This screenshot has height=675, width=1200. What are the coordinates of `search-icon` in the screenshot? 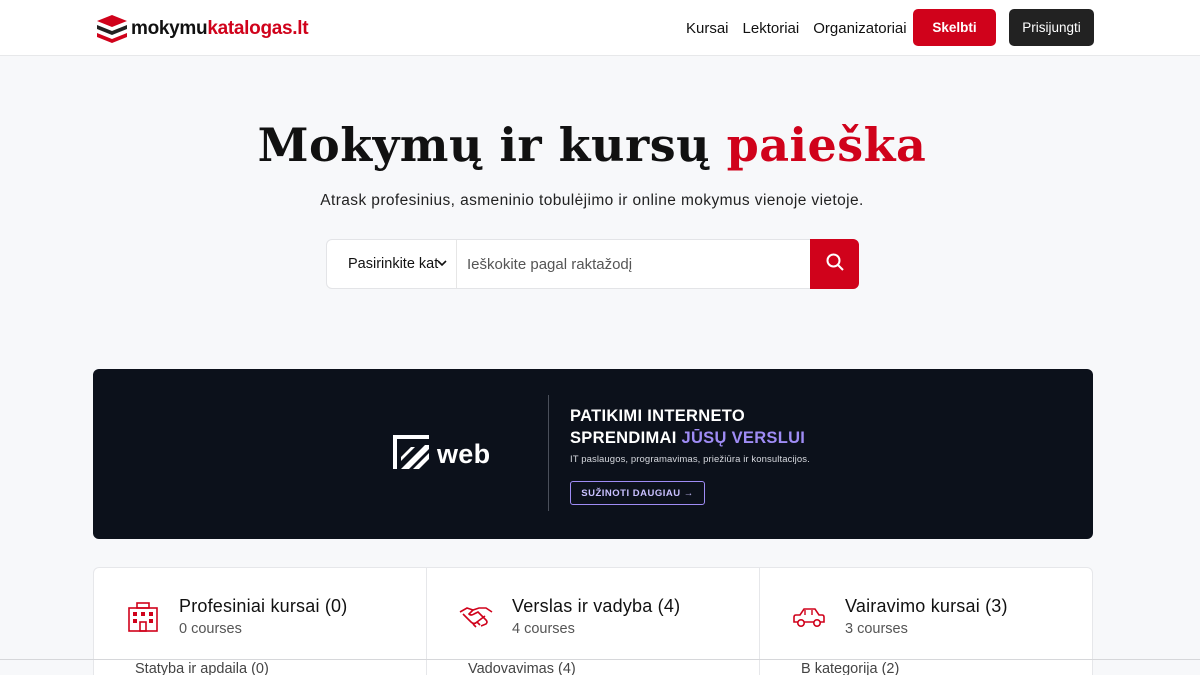 It's located at (835, 264).